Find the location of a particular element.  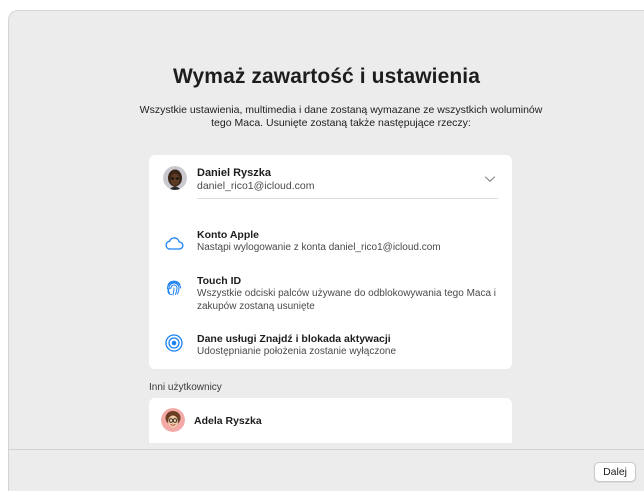

account-email: daniel_rico1@icloud.com is located at coordinates (256, 186).